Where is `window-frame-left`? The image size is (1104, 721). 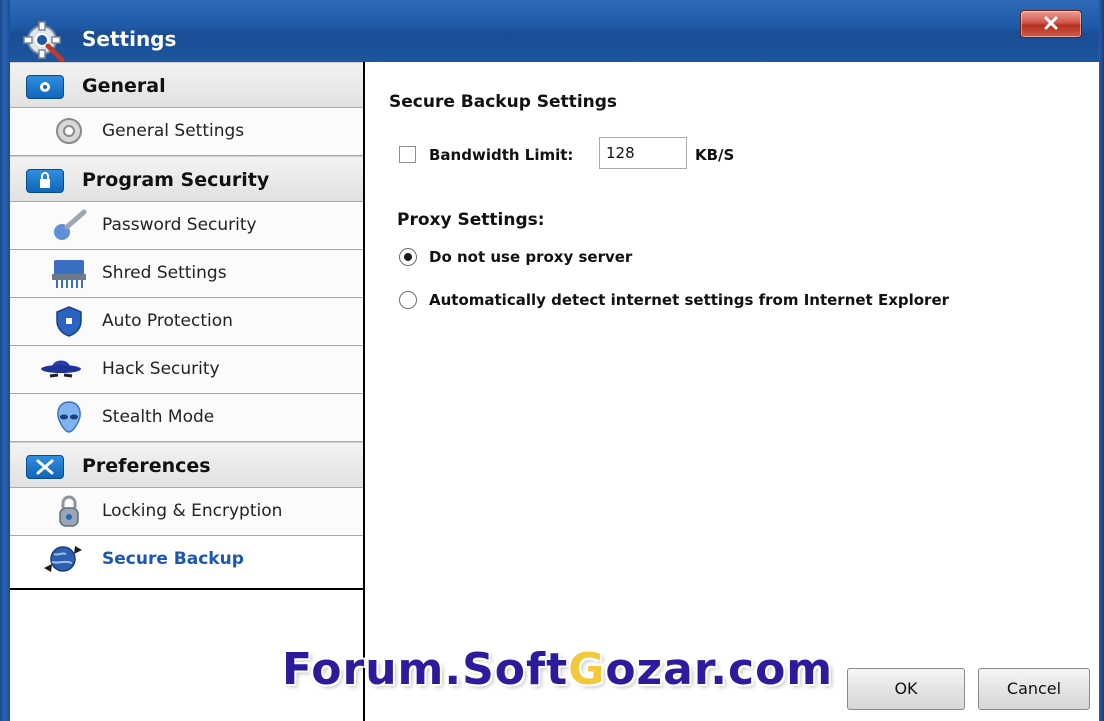 window-frame-left is located at coordinates (5, 360).